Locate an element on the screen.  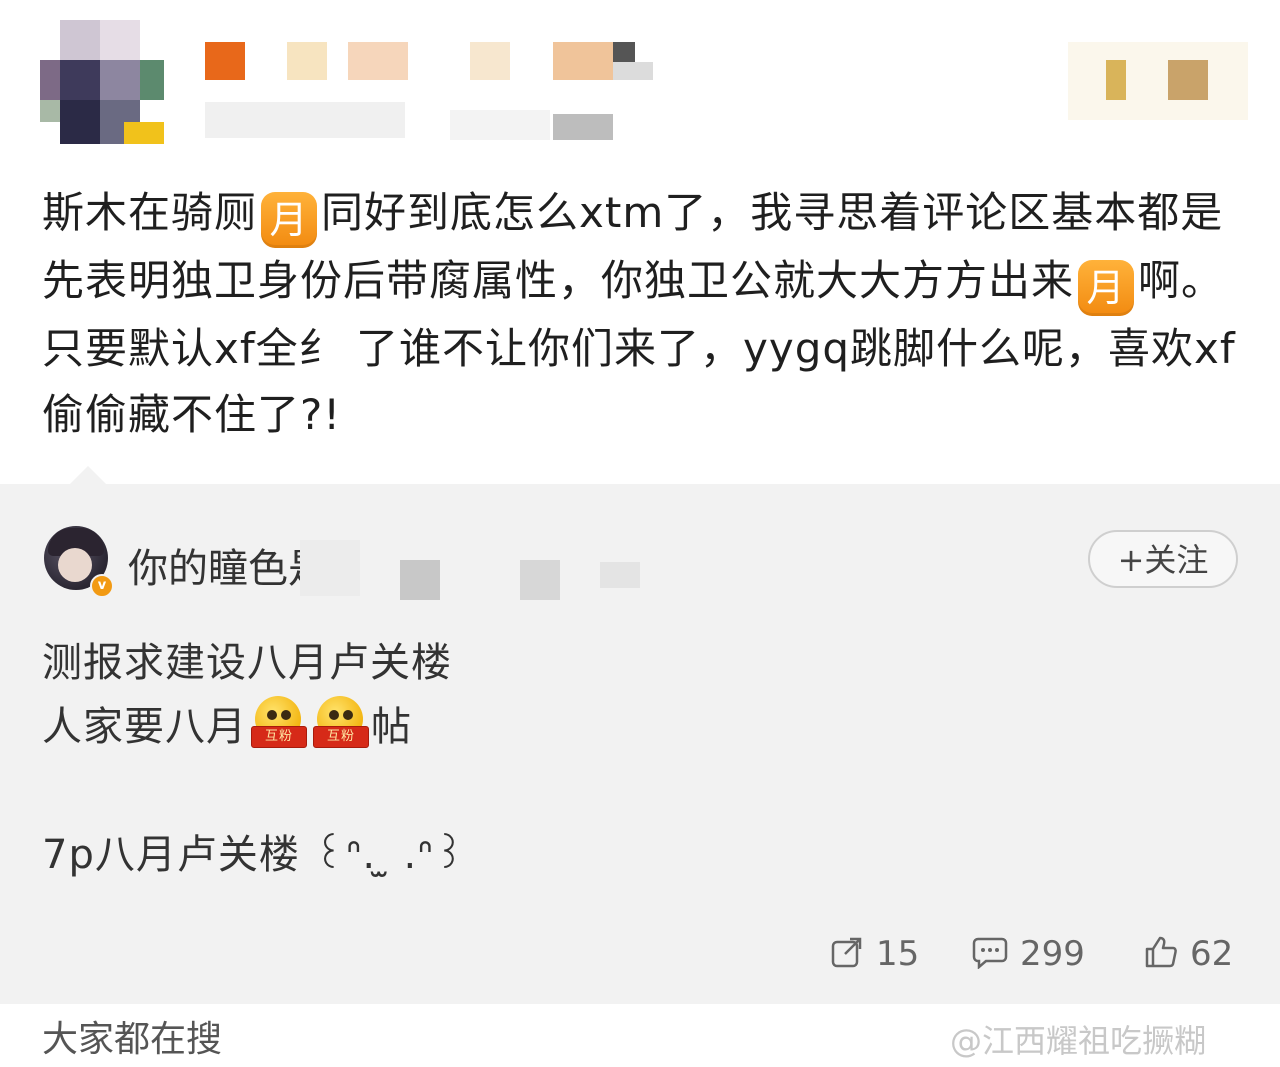
repost-icon is located at coordinates (847, 956).